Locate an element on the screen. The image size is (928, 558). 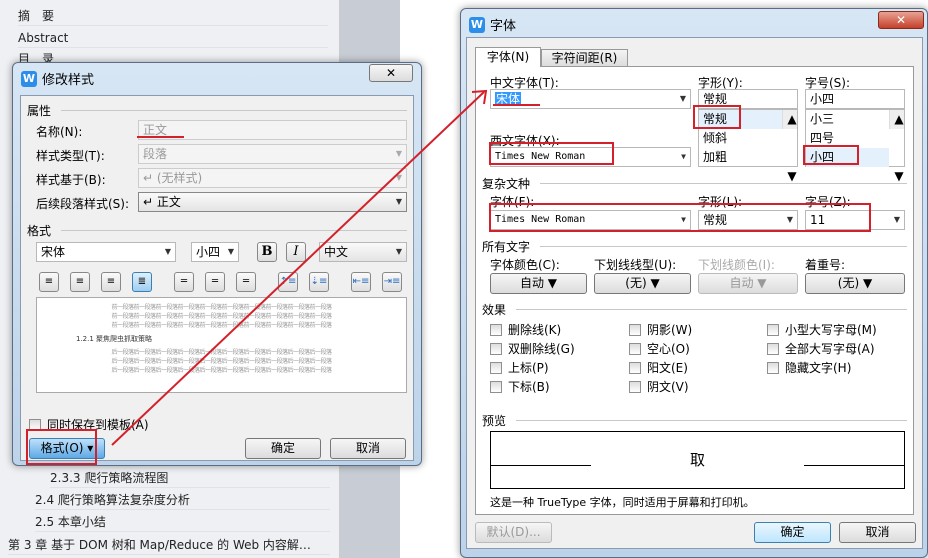
nav-item: 2.5 本章小结 is located at coordinates (182, 522).